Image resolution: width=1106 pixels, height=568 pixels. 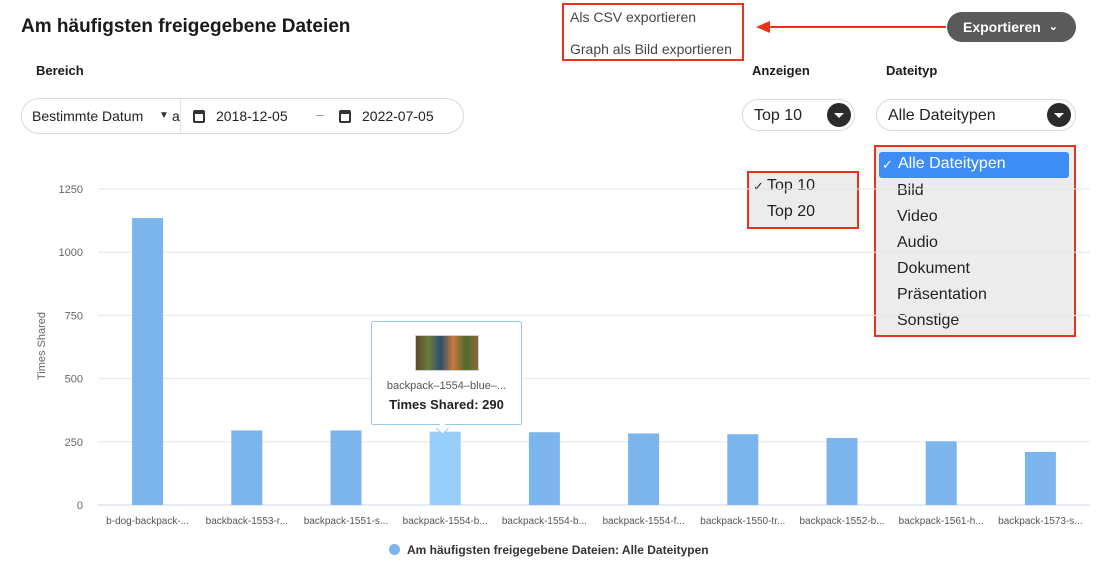 I want to click on file-type-option: Sonstige, so click(x=928, y=321).